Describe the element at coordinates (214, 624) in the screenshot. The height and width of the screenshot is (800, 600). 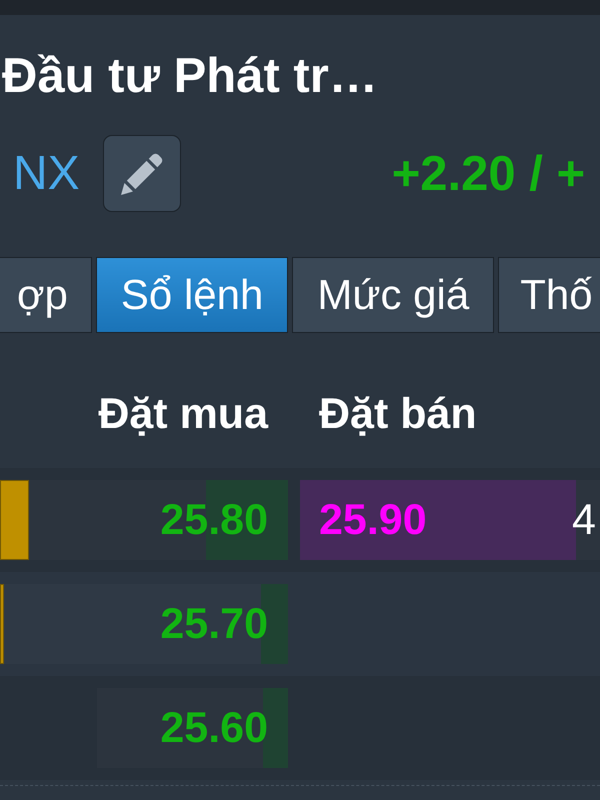
I see `bid-price: 25.70` at that location.